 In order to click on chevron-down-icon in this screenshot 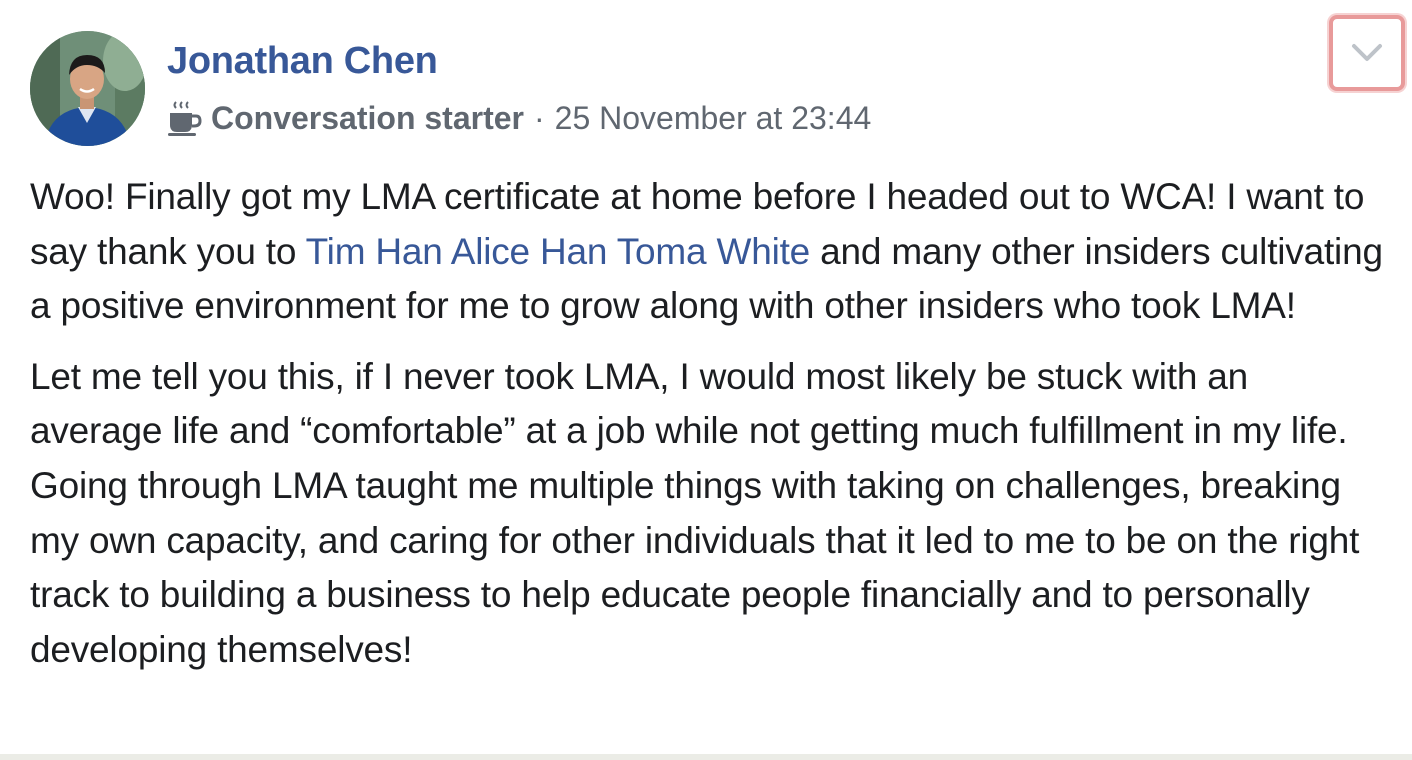, I will do `click(1367, 52)`.